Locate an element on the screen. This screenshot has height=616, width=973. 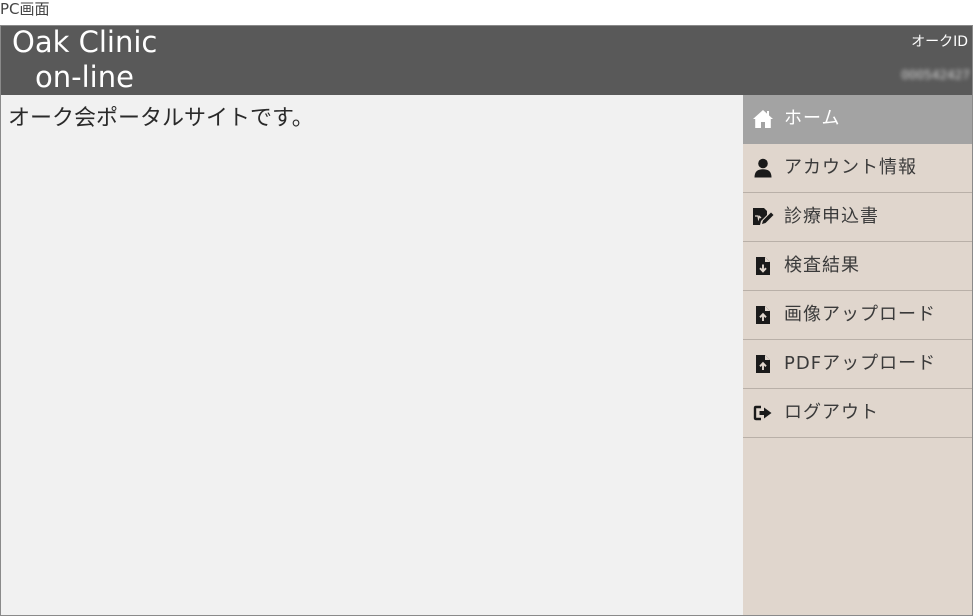
oak-id-label: オークID is located at coordinates (939, 42).